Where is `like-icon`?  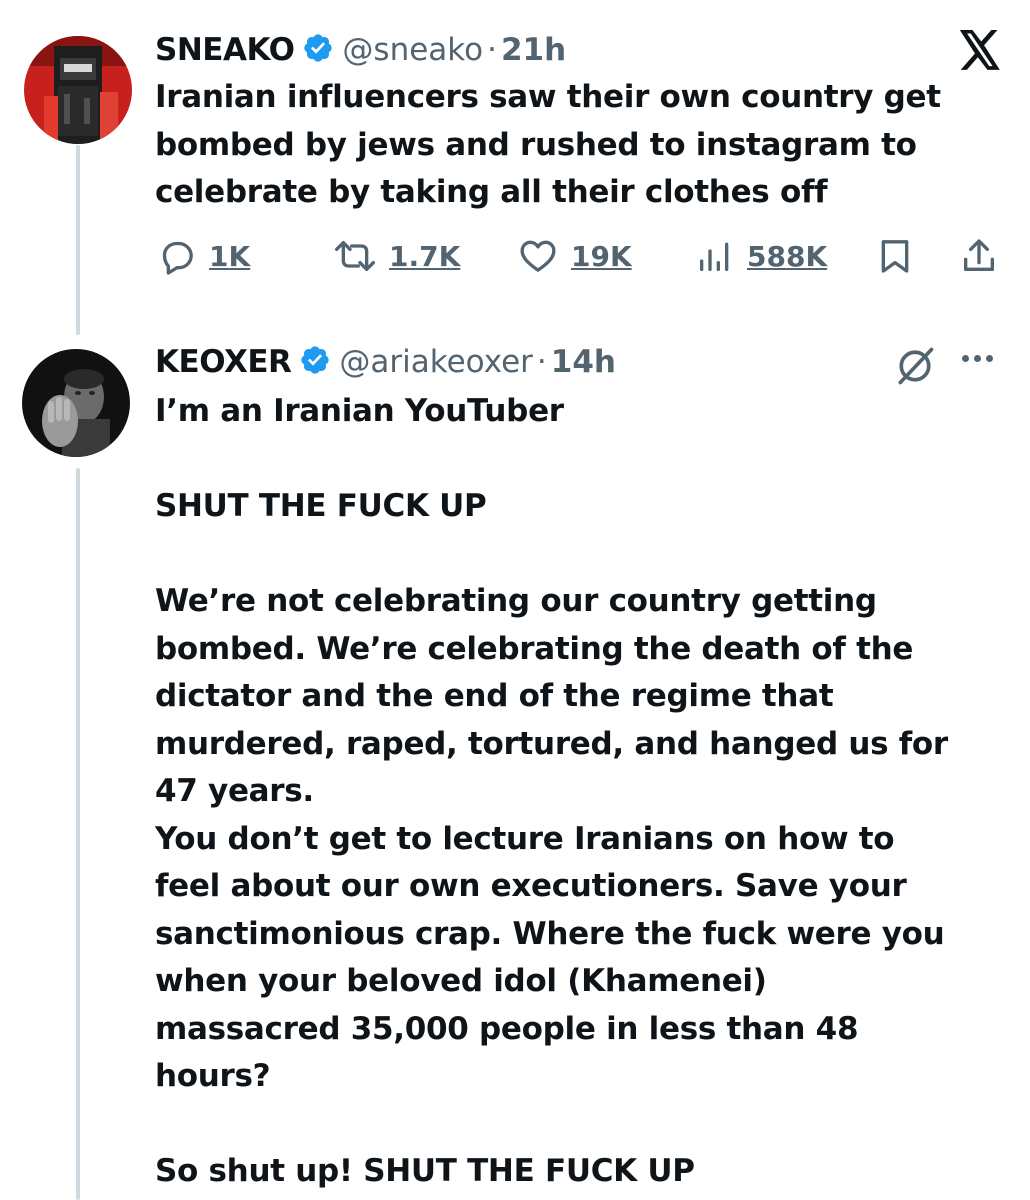
like-icon is located at coordinates (538, 256).